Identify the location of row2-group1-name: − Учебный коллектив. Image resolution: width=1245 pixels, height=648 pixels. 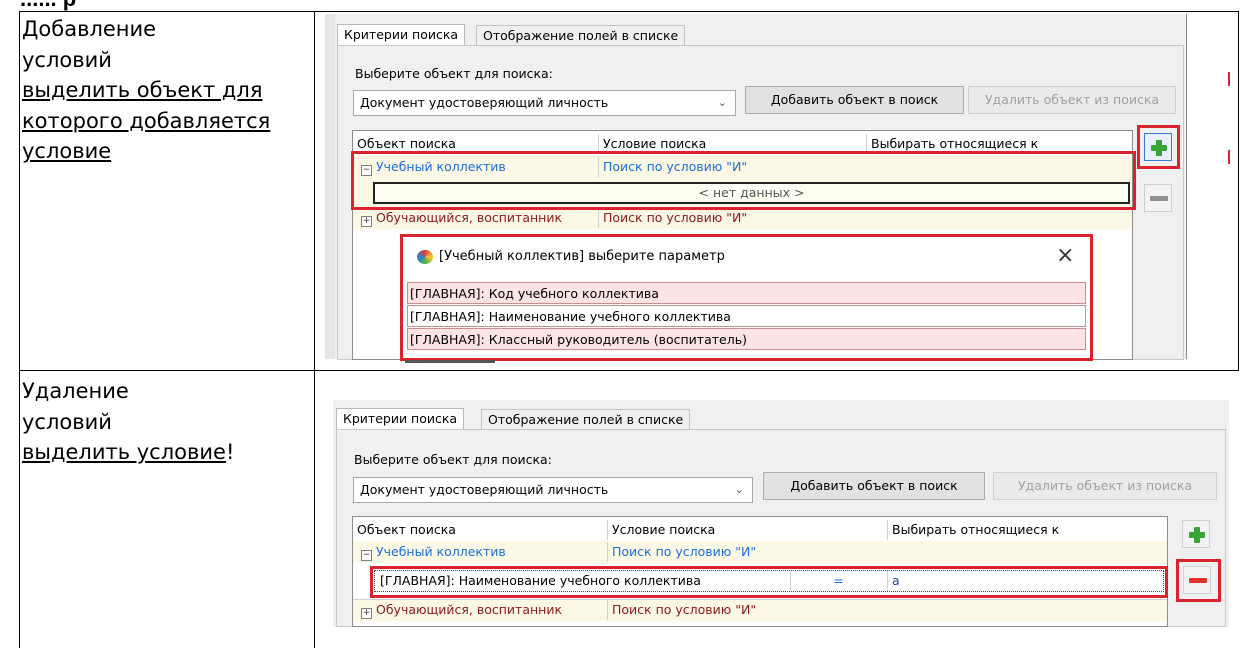
(482, 552).